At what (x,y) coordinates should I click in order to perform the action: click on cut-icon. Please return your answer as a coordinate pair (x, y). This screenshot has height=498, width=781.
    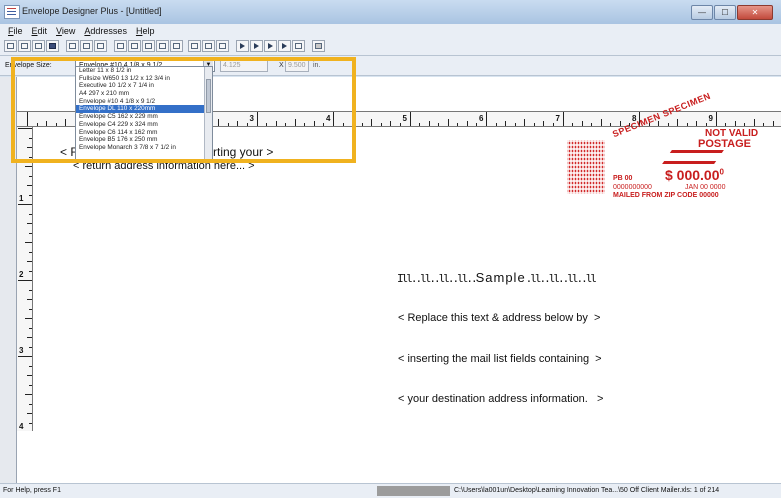
    Looking at the image, I should click on (72, 46).